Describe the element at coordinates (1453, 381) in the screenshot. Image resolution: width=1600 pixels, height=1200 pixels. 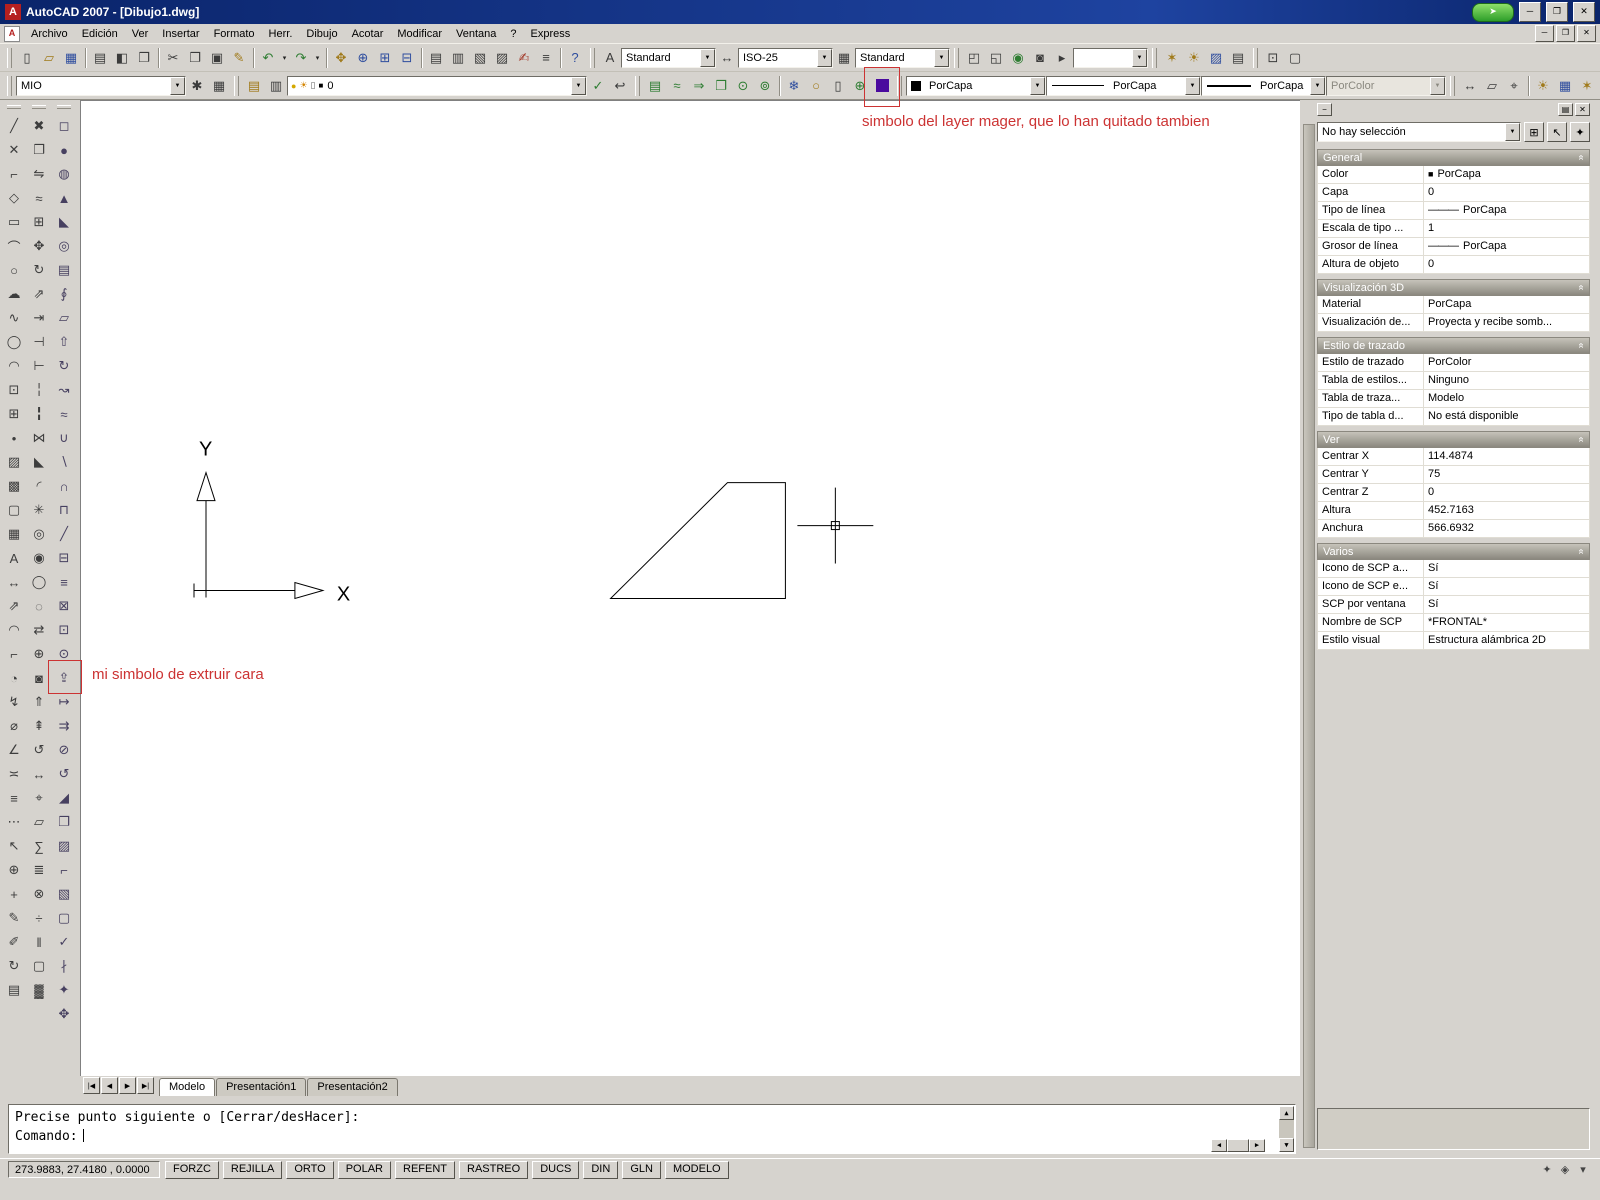
I see `property-row: Tabla de estilos... Ninguno` at that location.